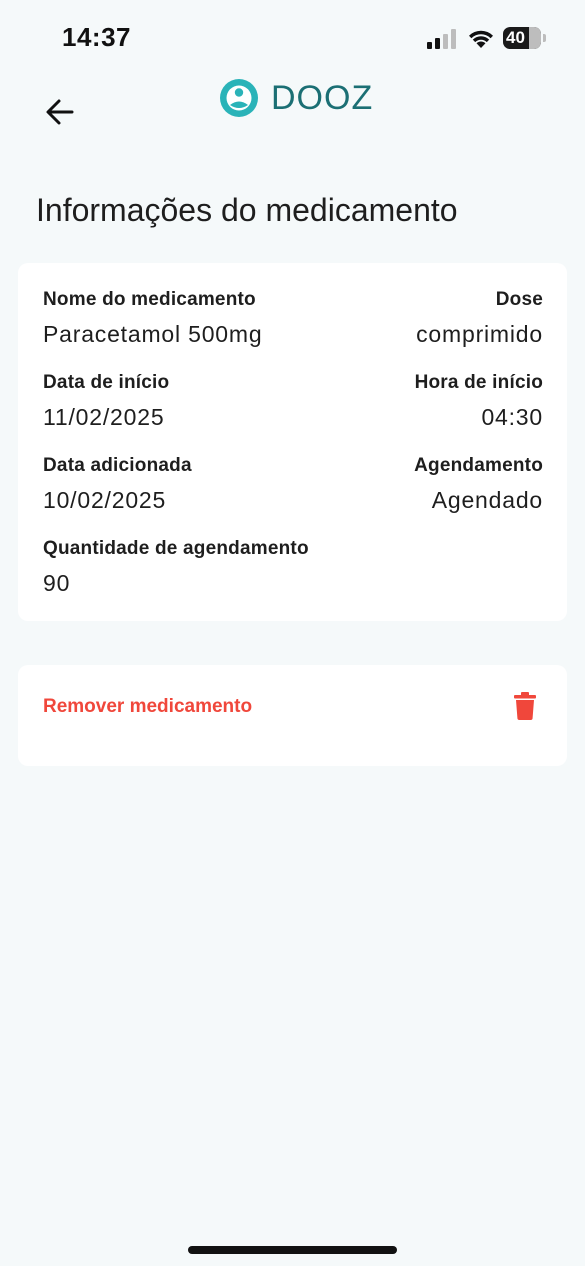 The height and width of the screenshot is (1266, 585). What do you see at coordinates (176, 567) in the screenshot?
I see `schedule-quantity-field: Quantidade de agendamento 90` at bounding box center [176, 567].